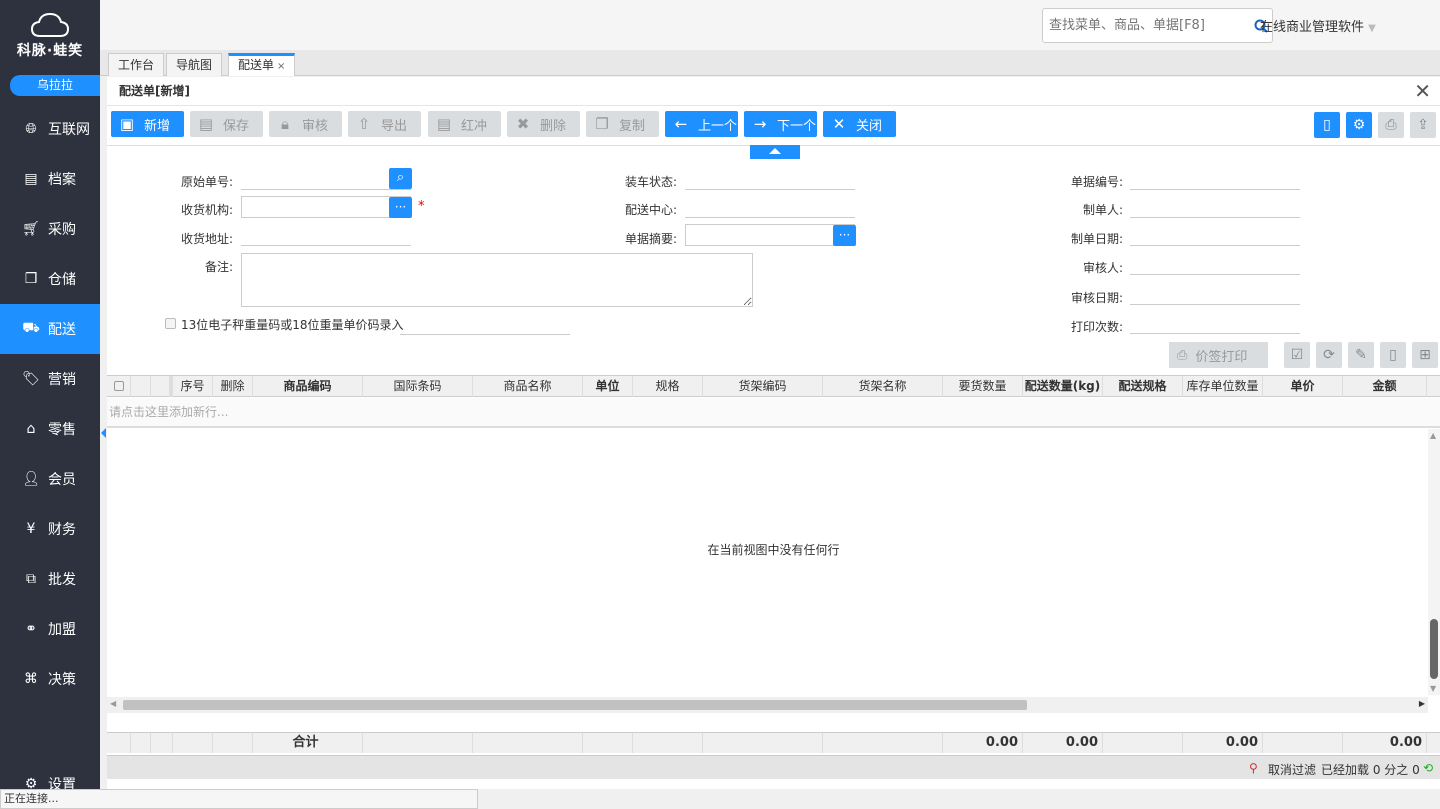 Image resolution: width=1440 pixels, height=809 pixels. Describe the element at coordinates (1223, 743) in the screenshot. I see `total-stock-qty: 0.00` at that location.